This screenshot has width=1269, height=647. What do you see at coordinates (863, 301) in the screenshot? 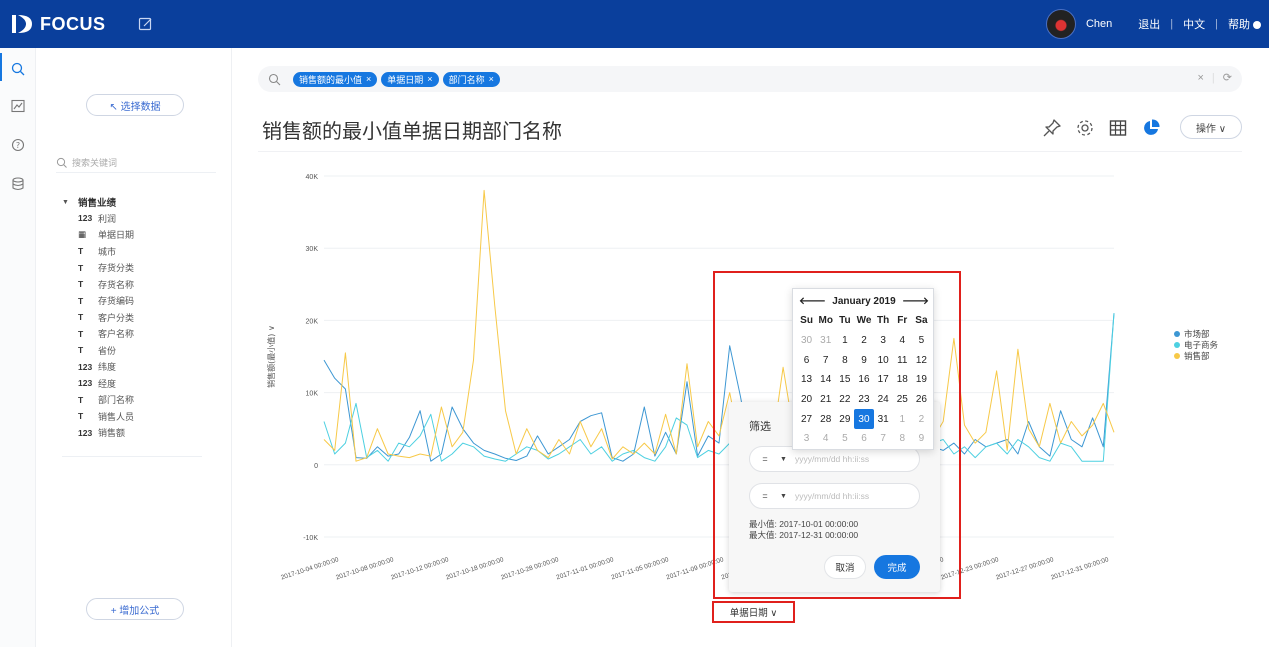
I see `calendar-month: January 2019` at bounding box center [863, 301].